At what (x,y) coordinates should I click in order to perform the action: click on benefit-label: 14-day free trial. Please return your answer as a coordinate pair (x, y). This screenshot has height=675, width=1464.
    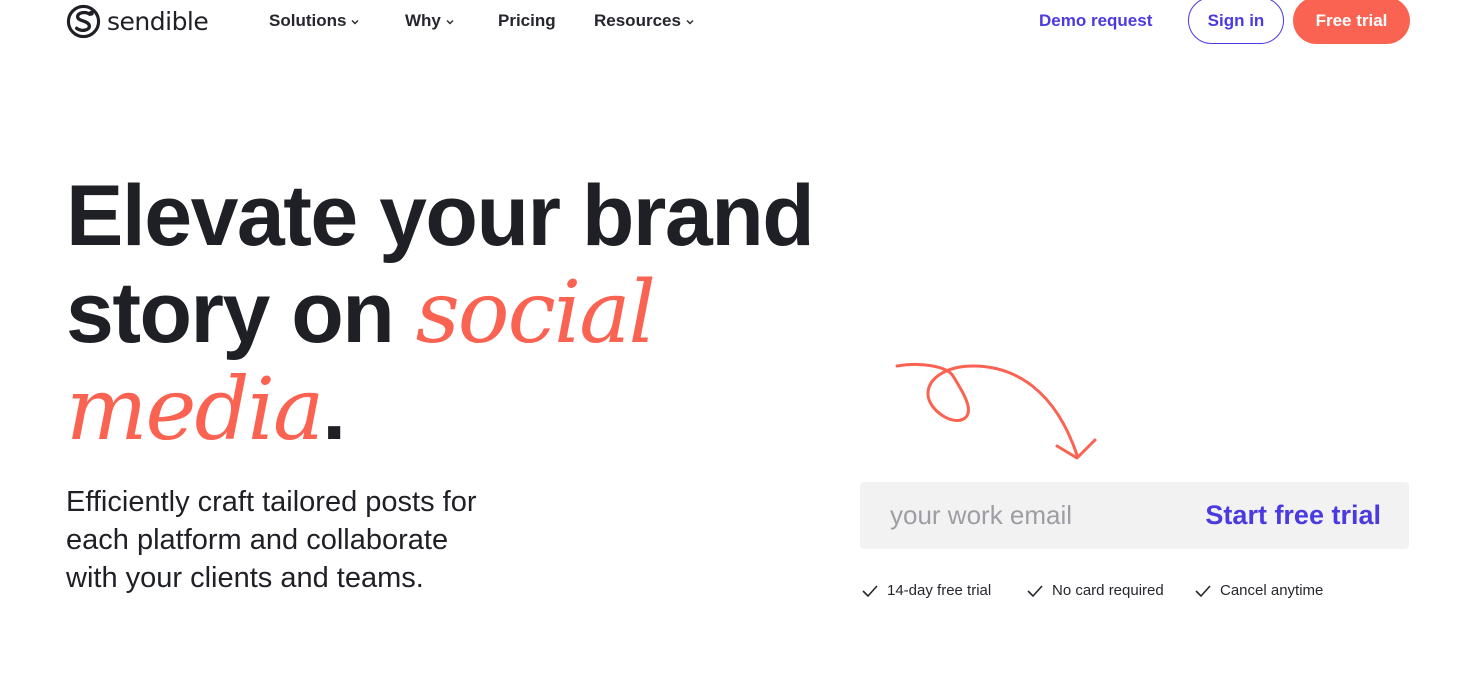
    Looking at the image, I should click on (939, 590).